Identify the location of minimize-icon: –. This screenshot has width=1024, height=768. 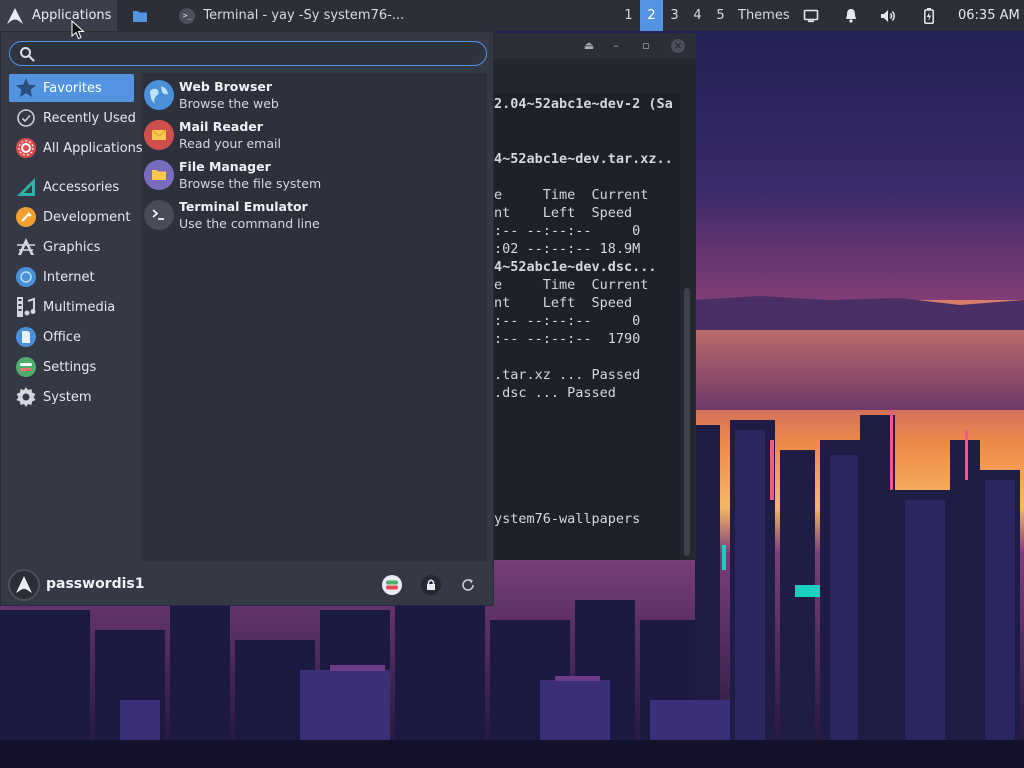
(616, 46).